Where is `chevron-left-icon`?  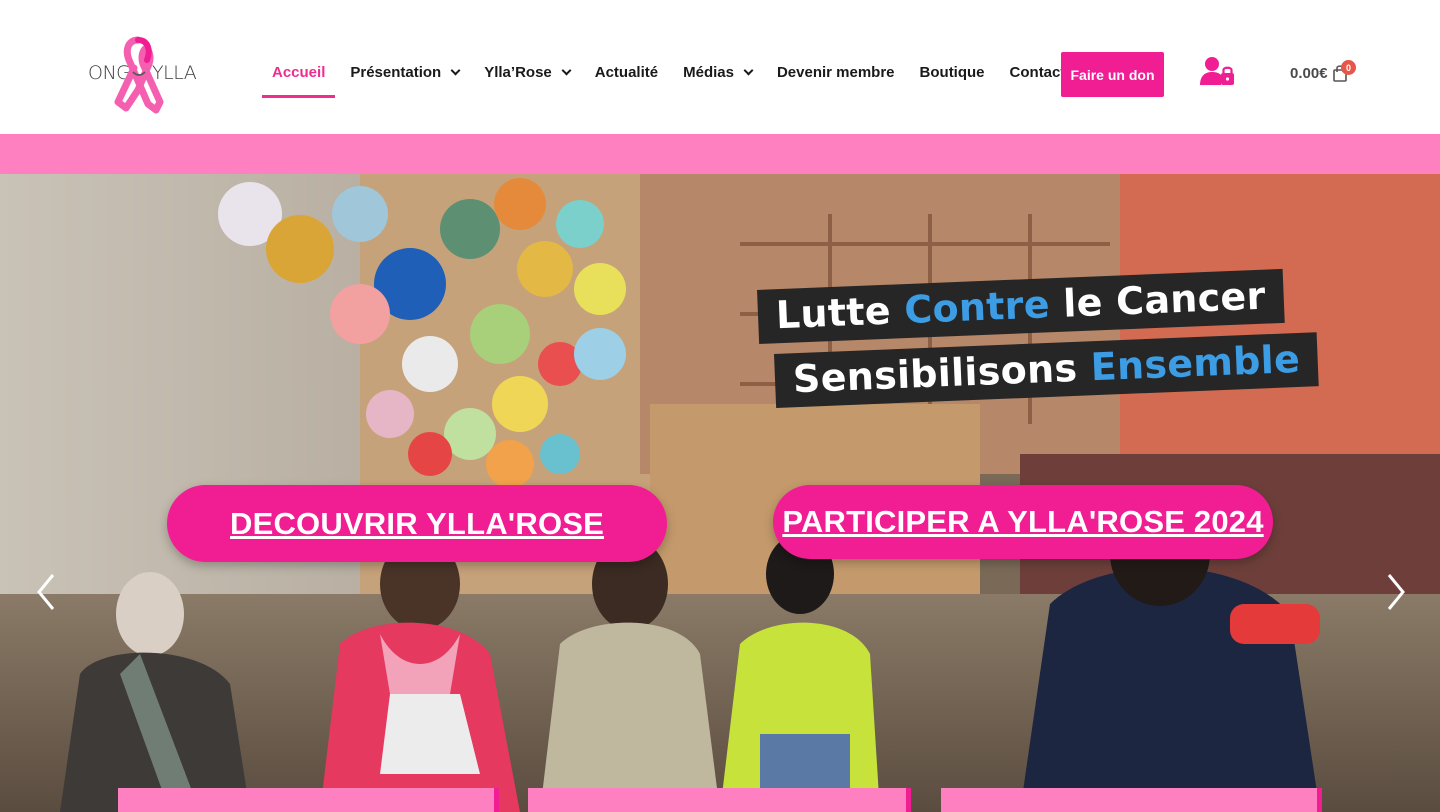 chevron-left-icon is located at coordinates (47, 592).